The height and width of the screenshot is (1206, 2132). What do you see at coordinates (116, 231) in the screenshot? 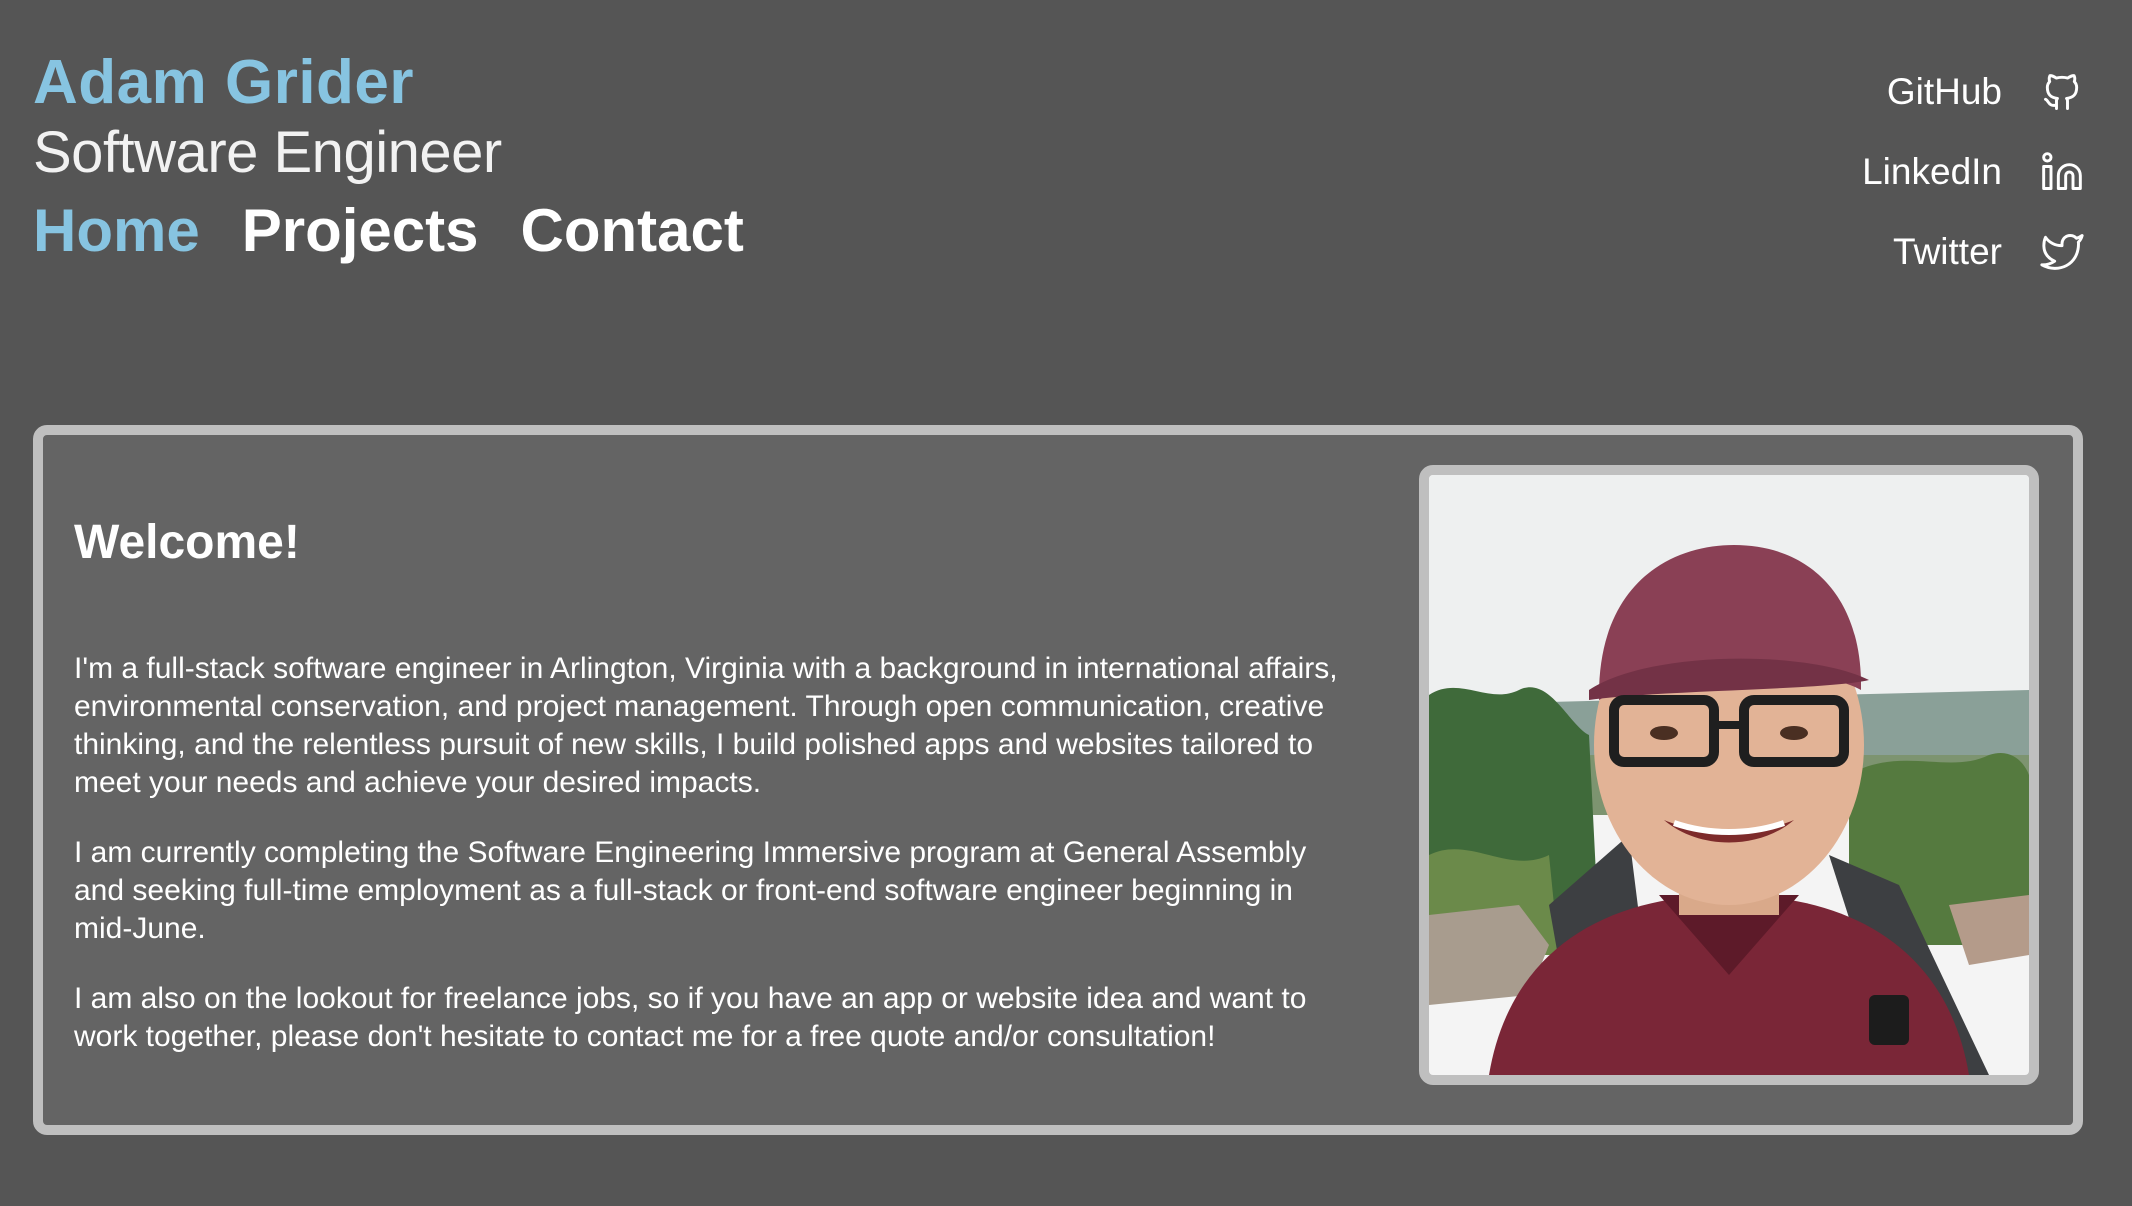
I see `nav-home: Home` at bounding box center [116, 231].